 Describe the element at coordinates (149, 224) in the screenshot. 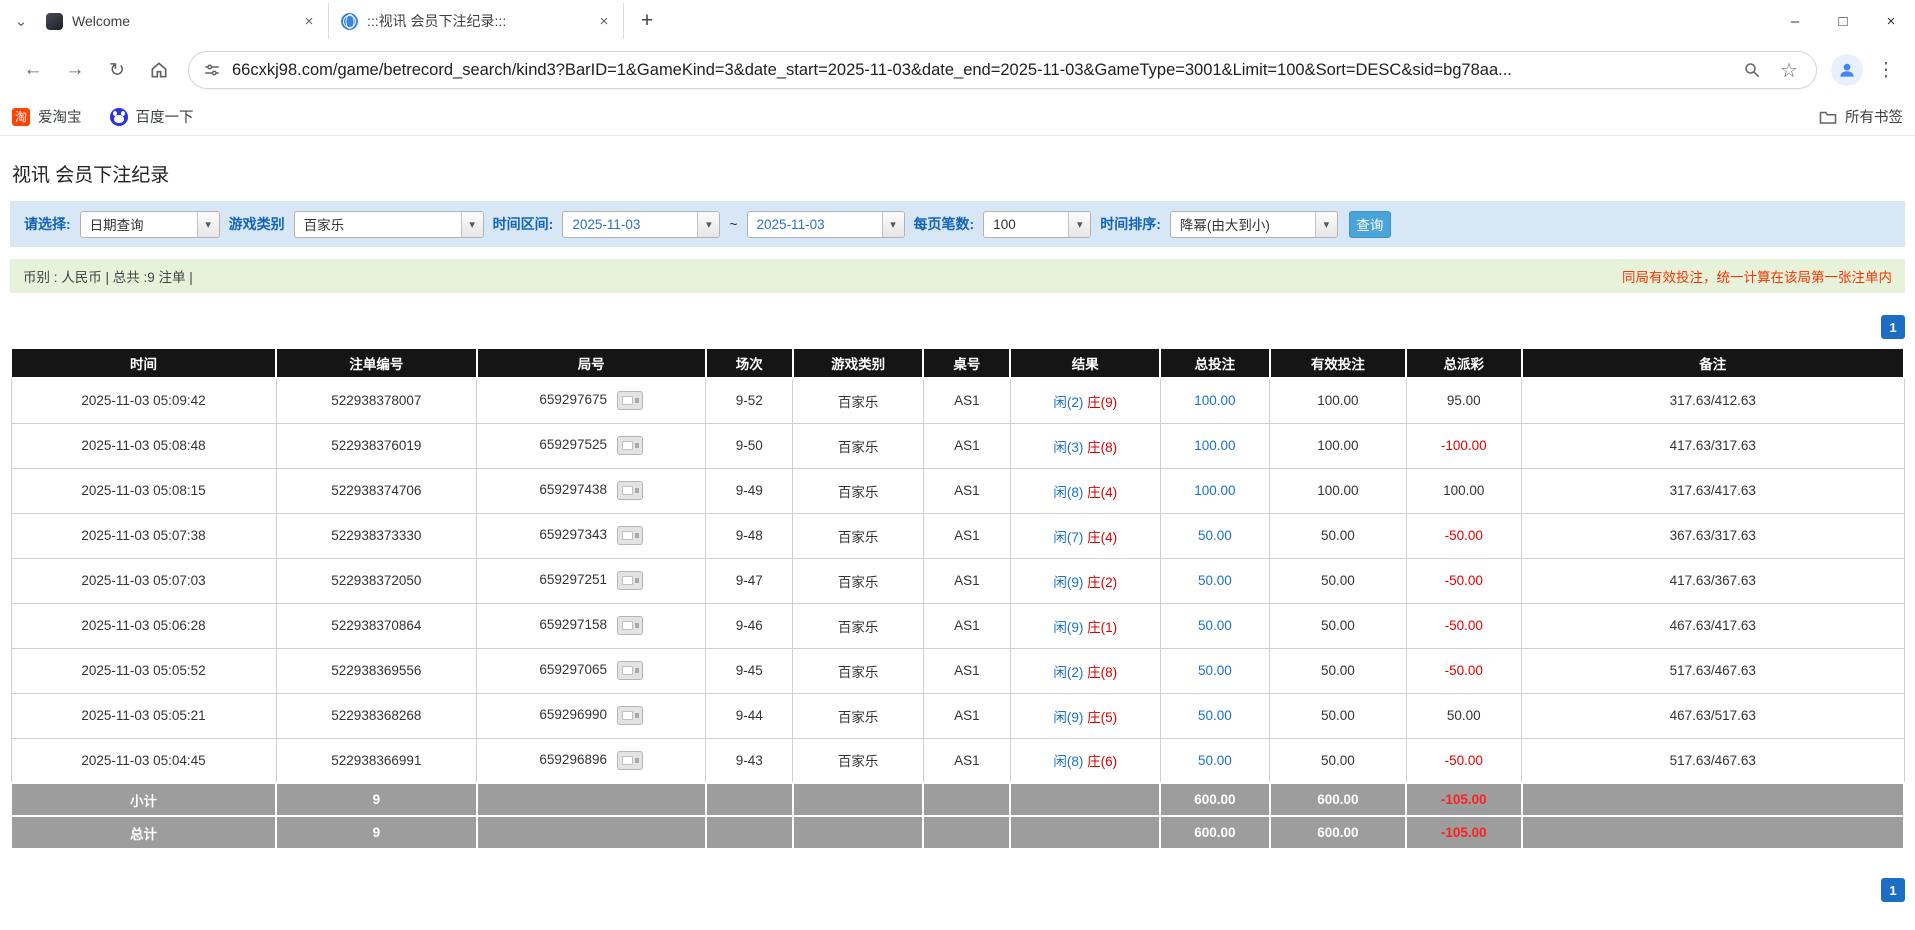

I see `query-type-select: 日期查询 ▾` at that location.